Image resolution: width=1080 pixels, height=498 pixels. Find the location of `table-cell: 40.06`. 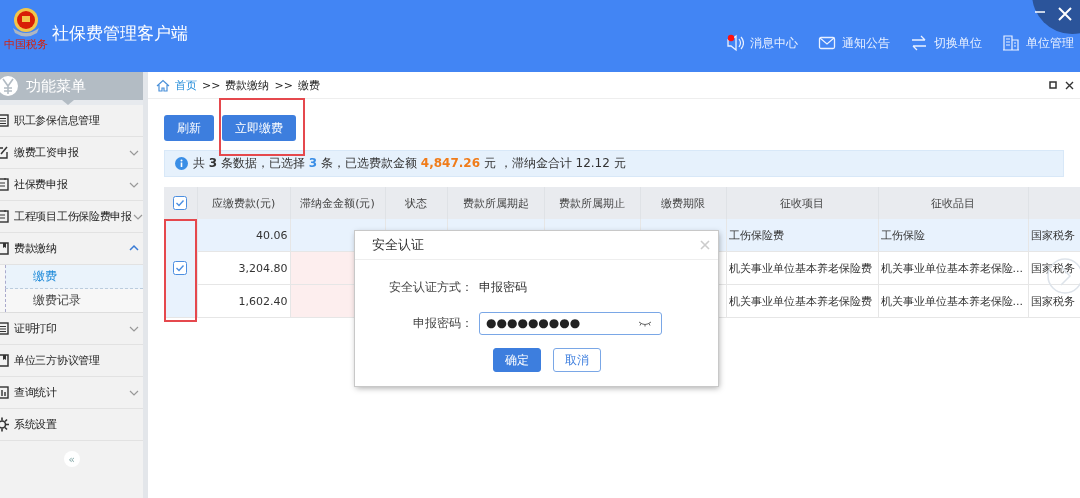

table-cell: 40.06 is located at coordinates (272, 235).